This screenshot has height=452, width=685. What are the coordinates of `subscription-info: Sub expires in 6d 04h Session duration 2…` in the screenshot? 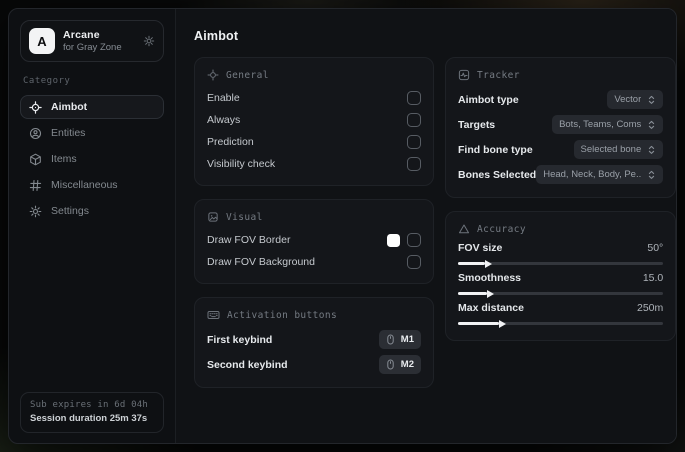 It's located at (92, 412).